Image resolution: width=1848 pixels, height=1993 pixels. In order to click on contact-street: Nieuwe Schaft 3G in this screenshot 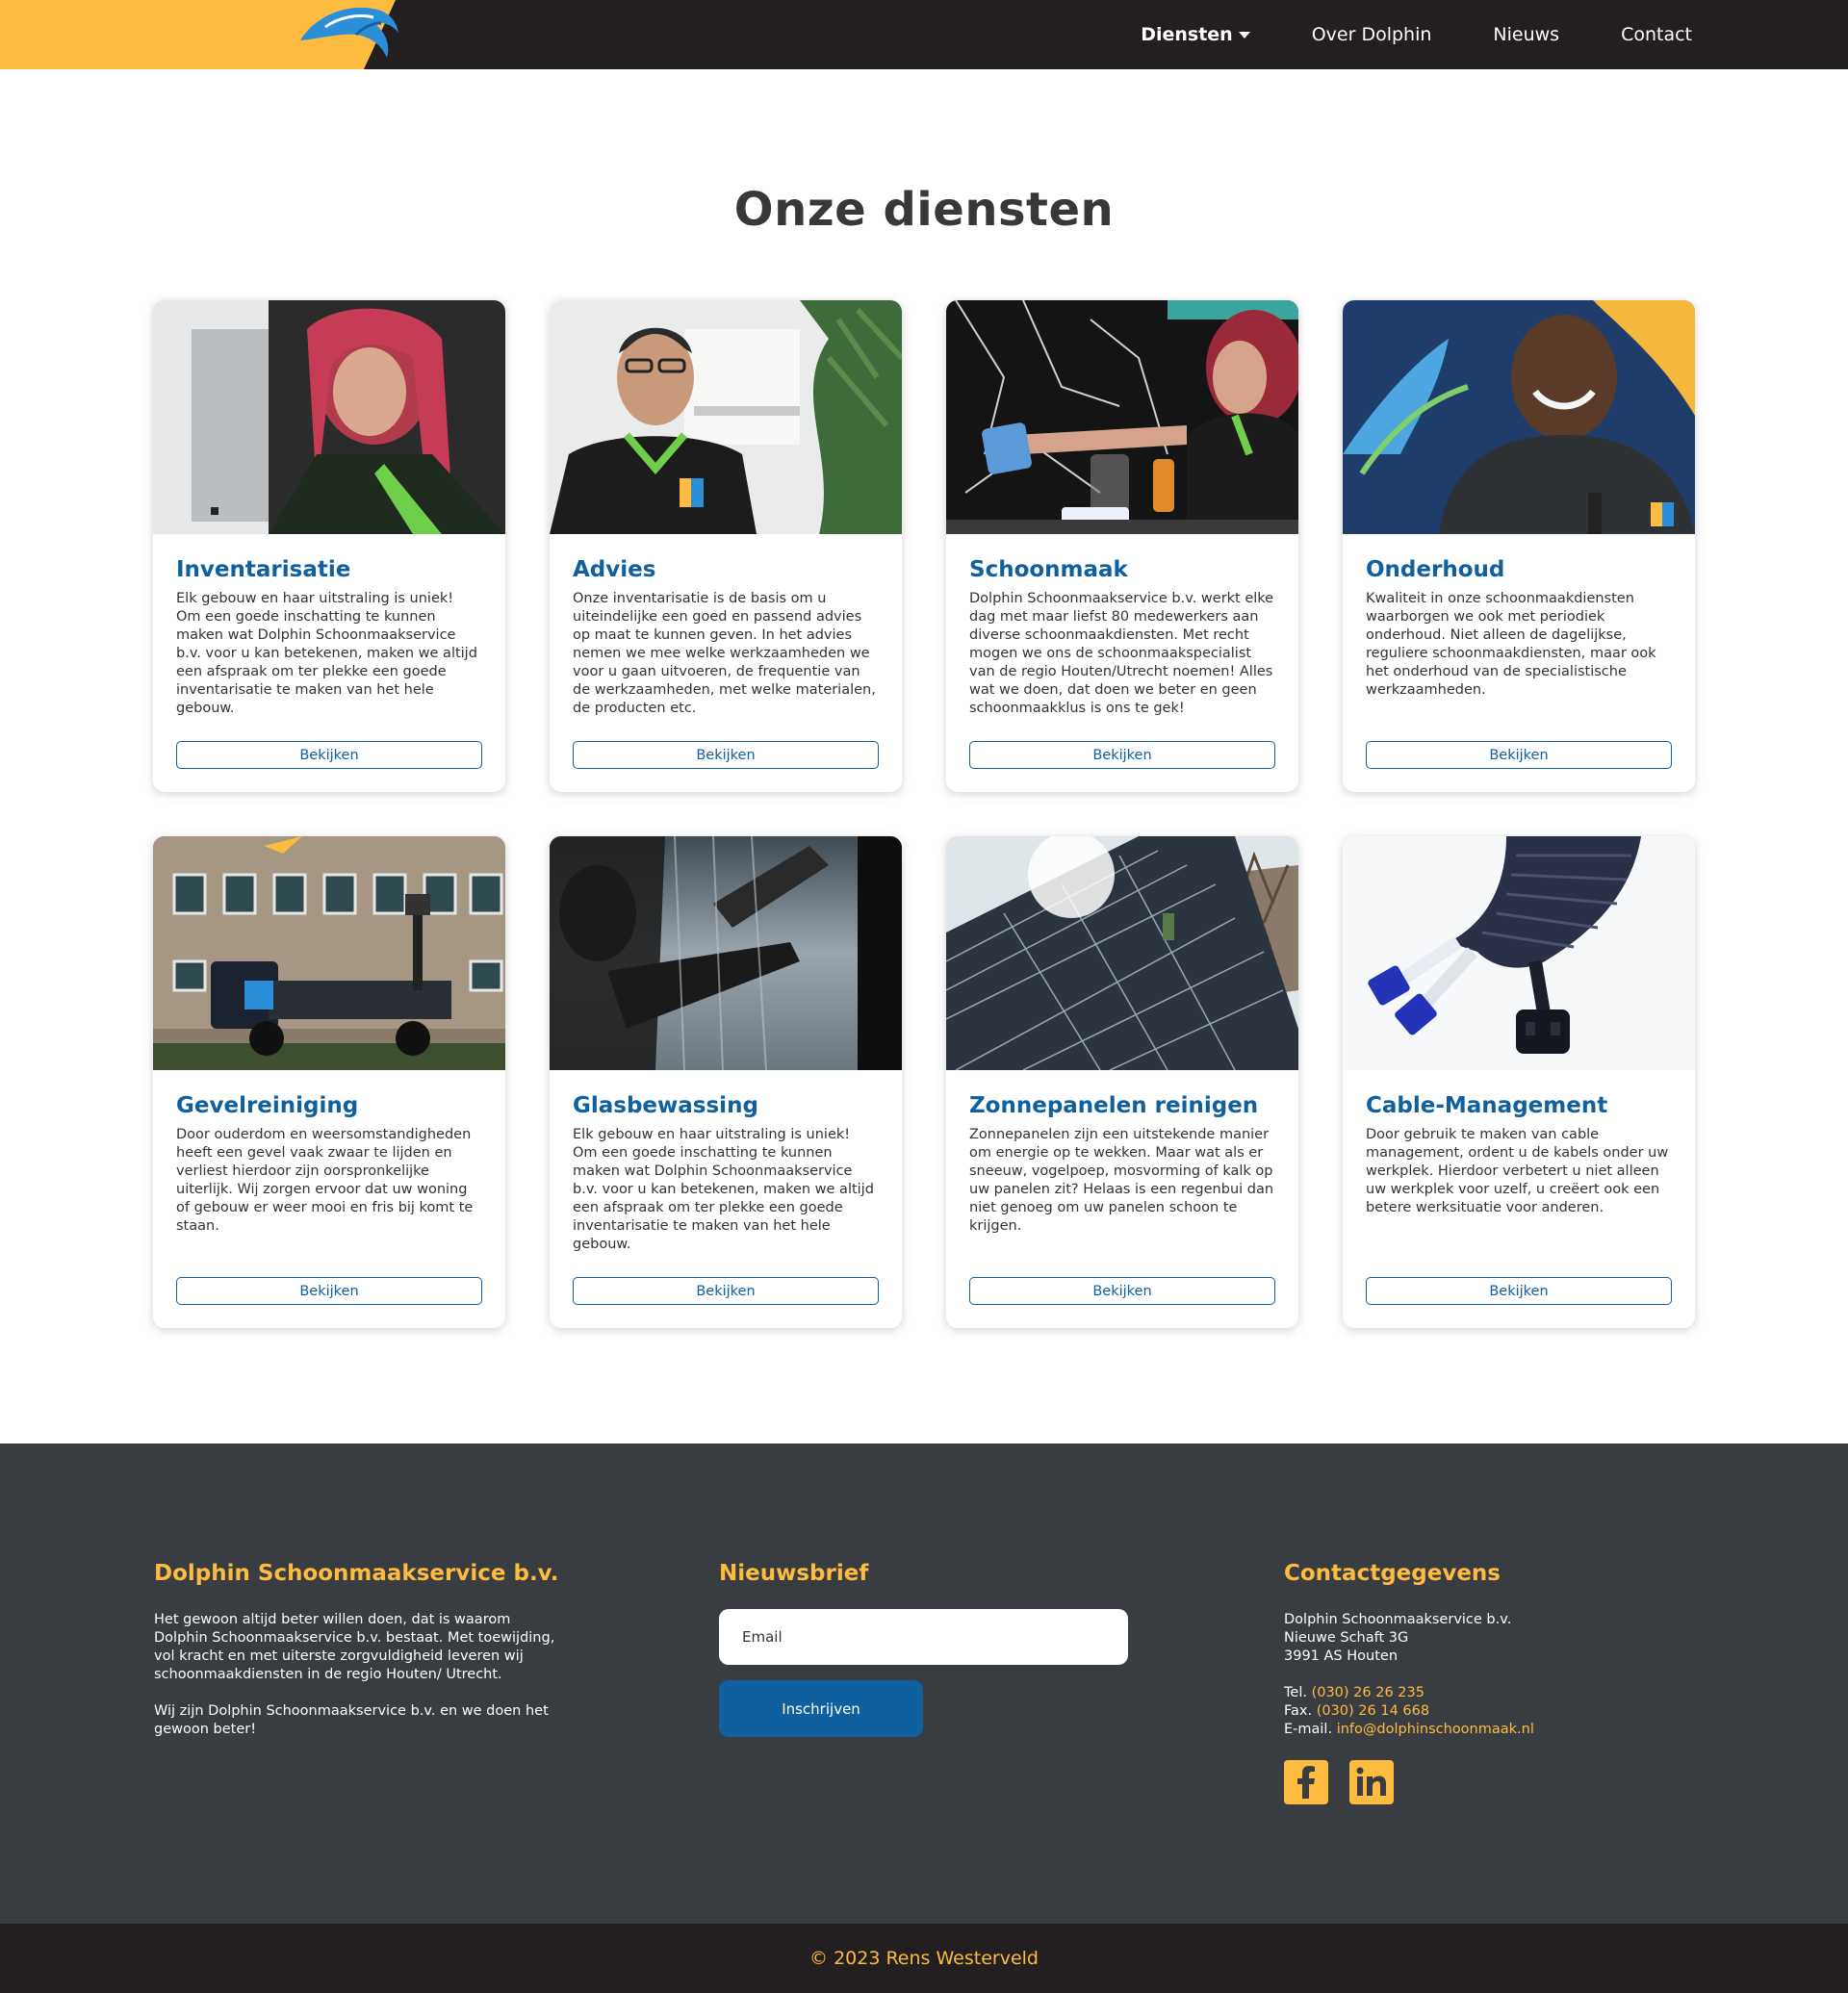, I will do `click(1346, 1638)`.